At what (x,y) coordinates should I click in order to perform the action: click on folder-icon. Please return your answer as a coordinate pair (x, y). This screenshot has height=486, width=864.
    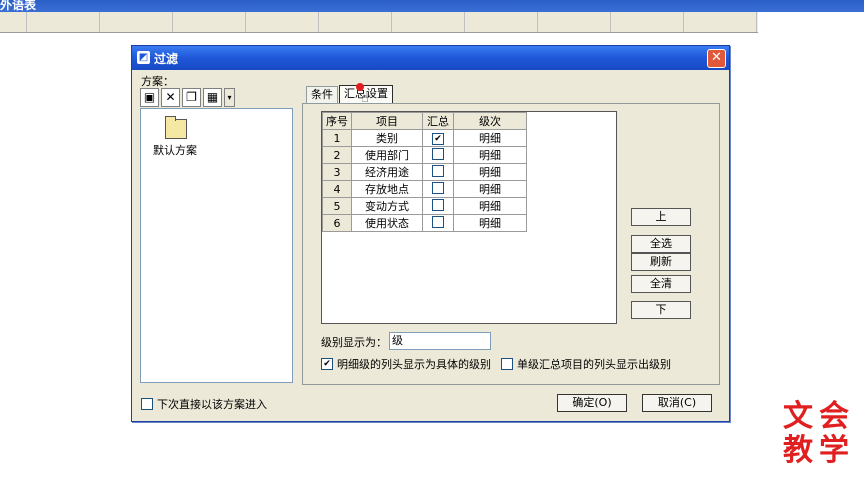
    Looking at the image, I should click on (176, 127).